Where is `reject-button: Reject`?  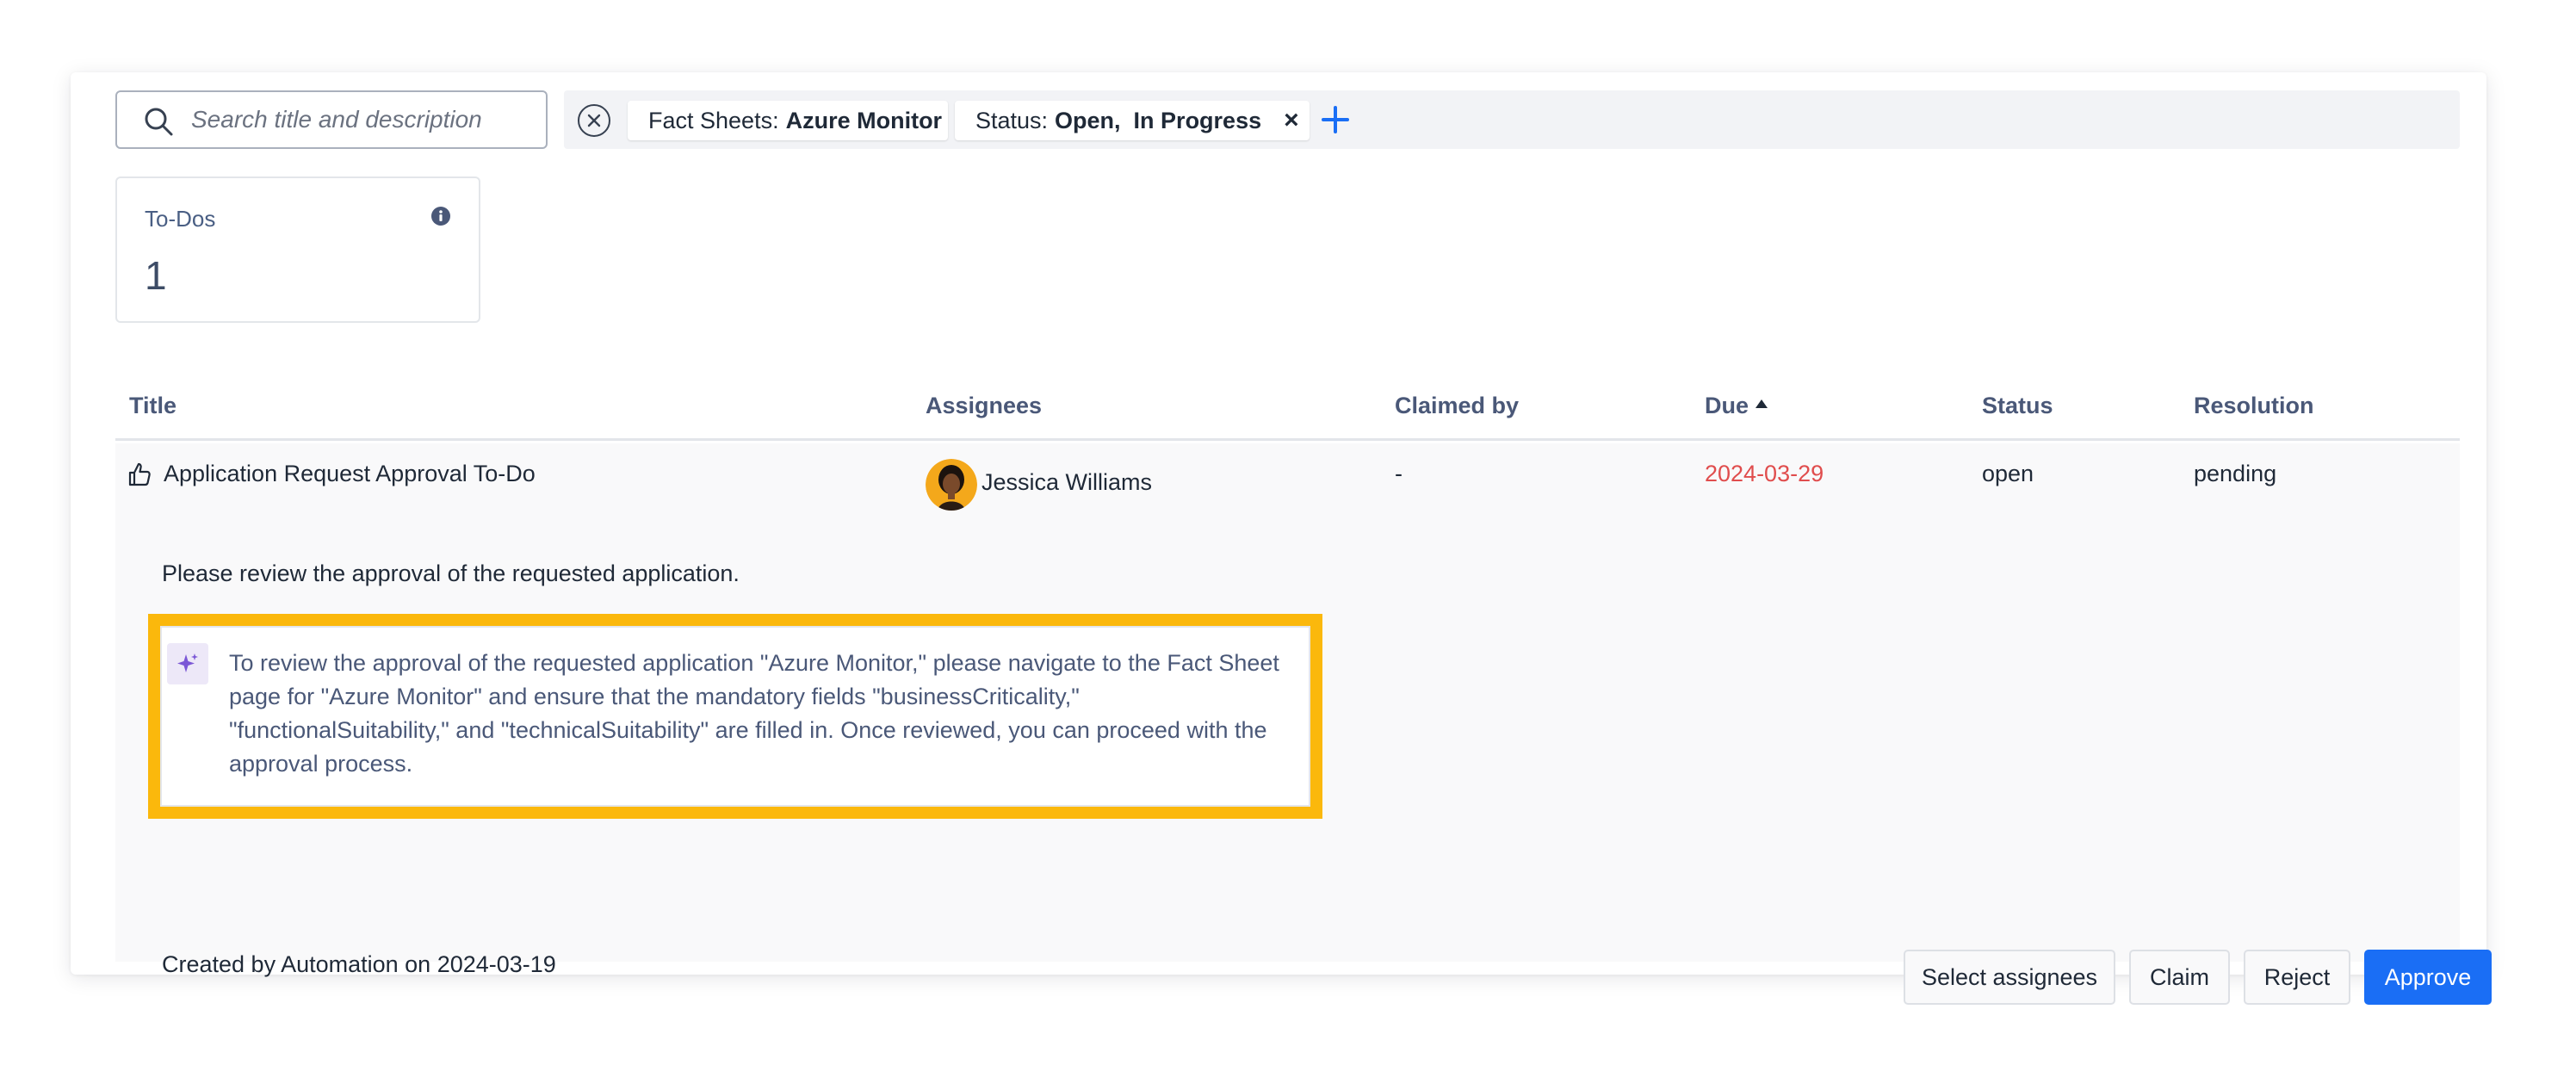
reject-button: Reject is located at coordinates (2297, 977).